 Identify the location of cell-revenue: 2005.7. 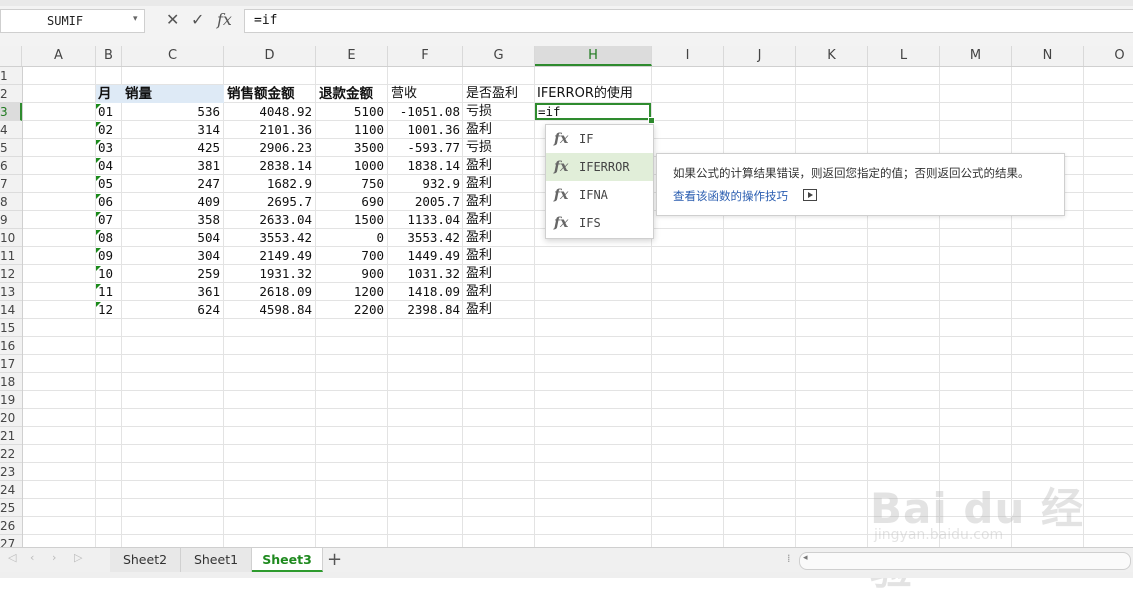
(424, 202).